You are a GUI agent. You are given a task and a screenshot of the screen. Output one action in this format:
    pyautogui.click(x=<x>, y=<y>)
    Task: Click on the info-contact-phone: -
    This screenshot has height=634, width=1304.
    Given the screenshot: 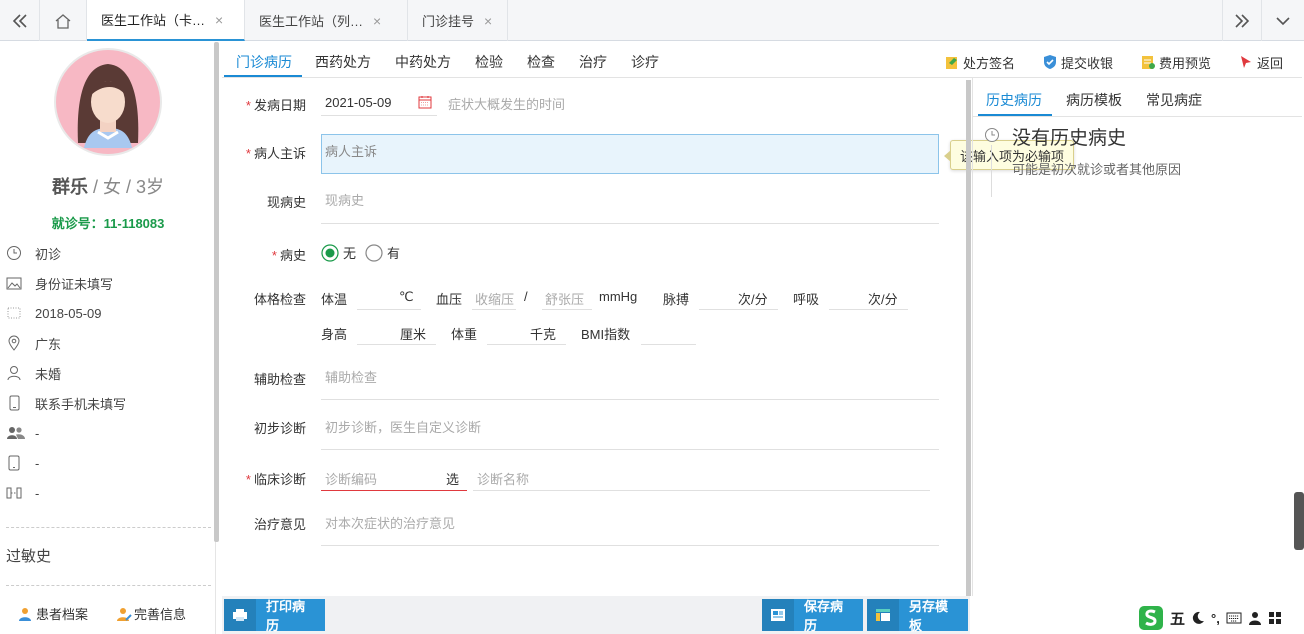 What is the action you would take?
    pyautogui.click(x=108, y=463)
    